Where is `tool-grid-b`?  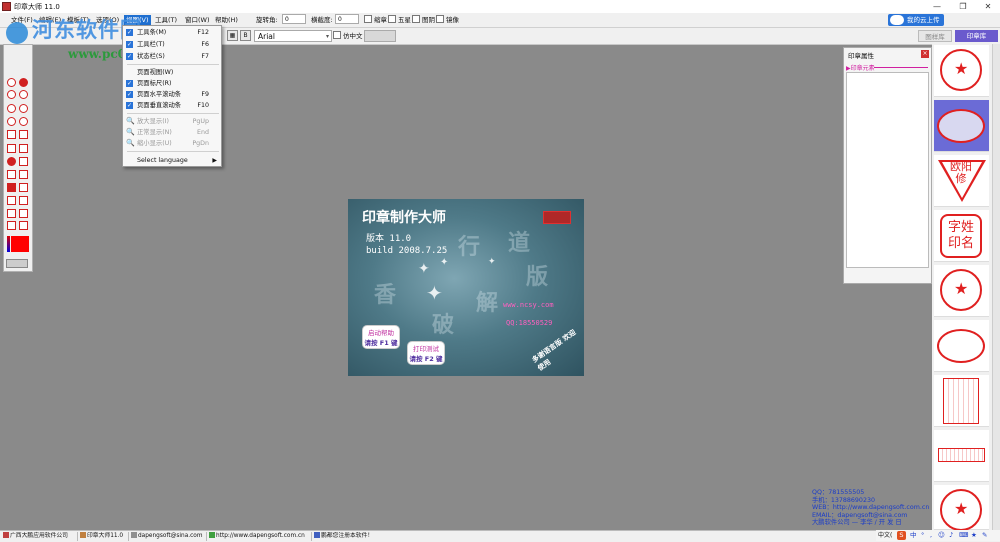
tool-grid-b is located at coordinates (23, 174).